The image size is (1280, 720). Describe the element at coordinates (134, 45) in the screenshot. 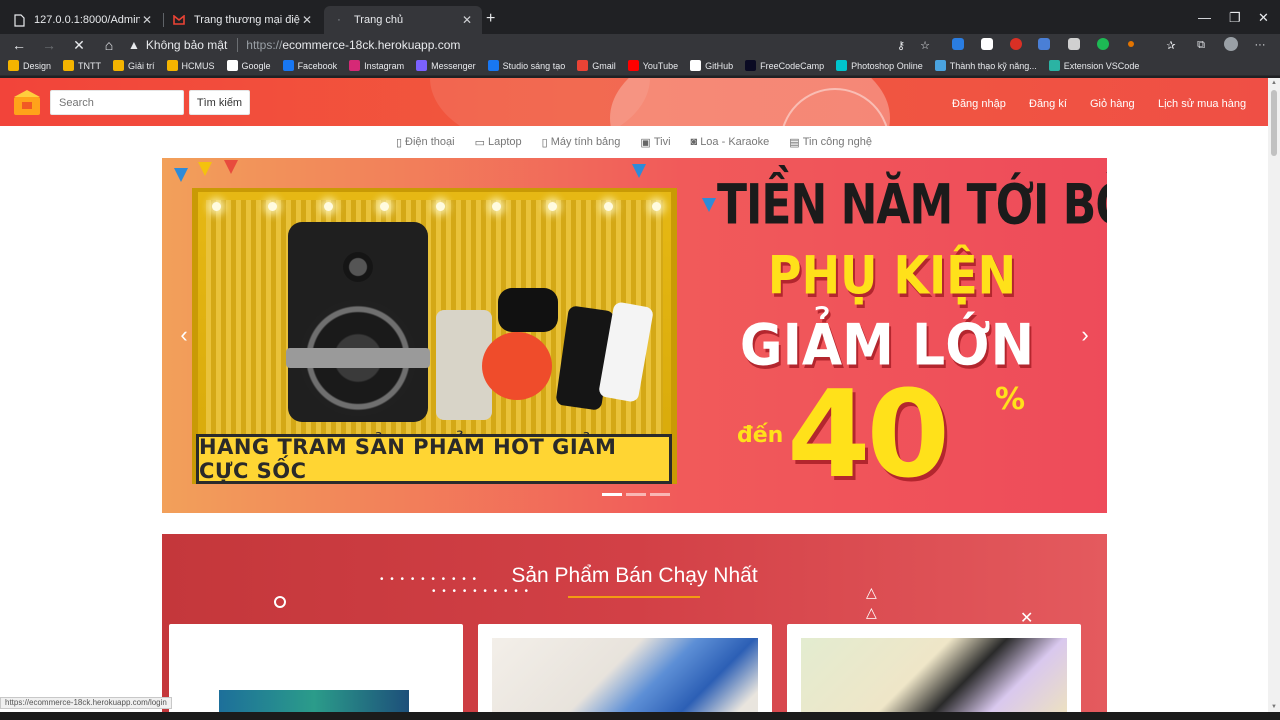

I see `warning-icon: ▲` at that location.